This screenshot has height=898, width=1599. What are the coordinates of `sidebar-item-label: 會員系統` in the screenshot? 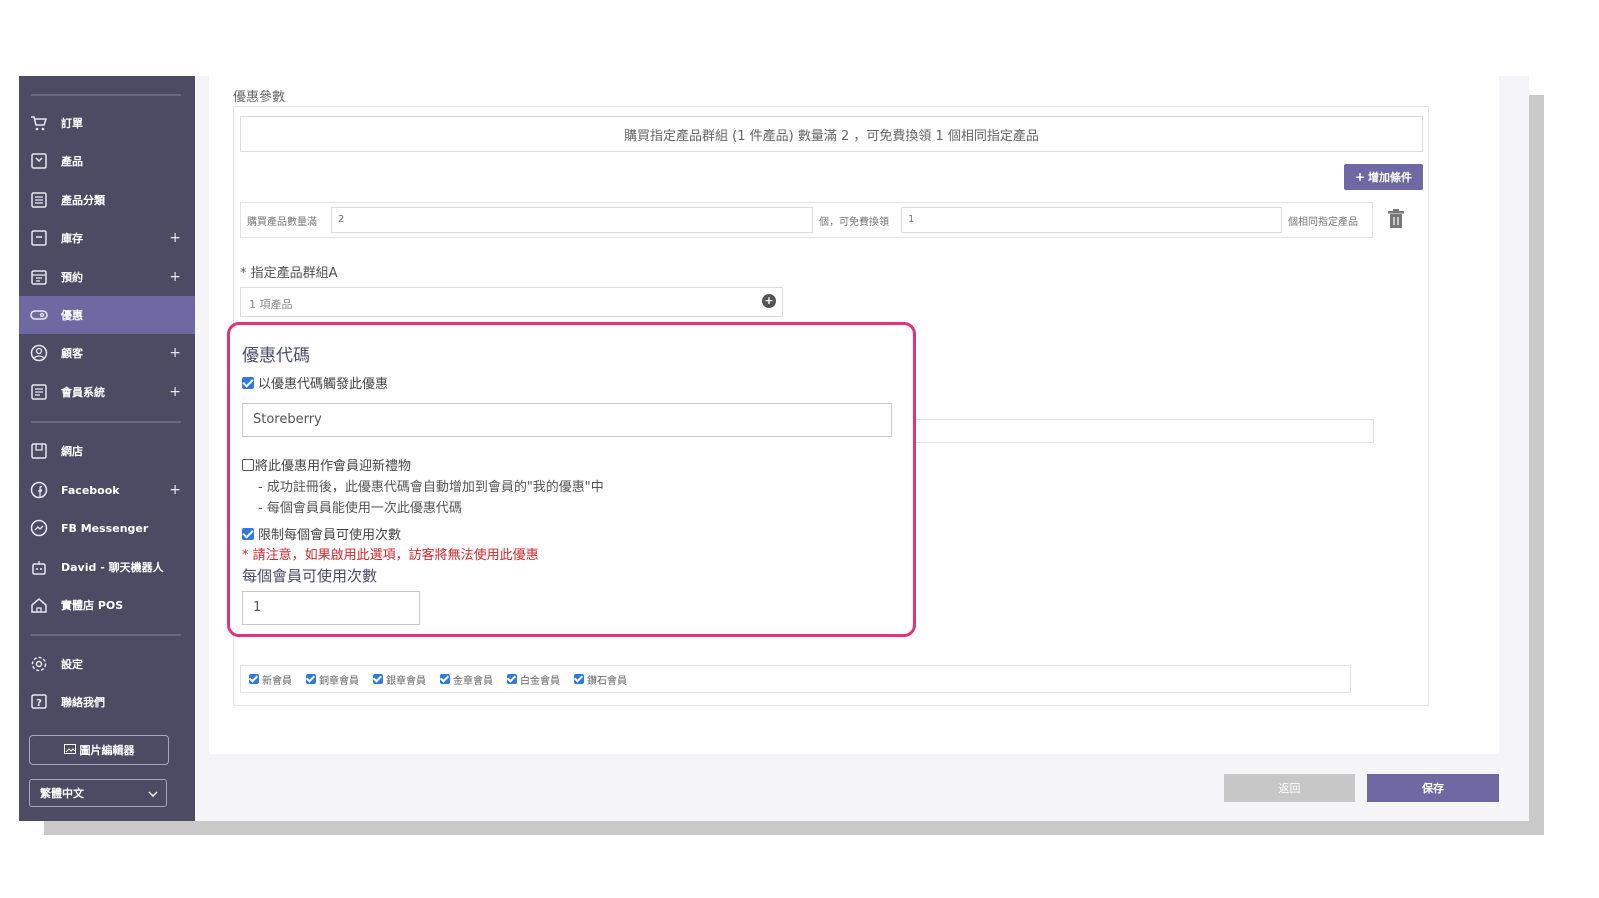 It's located at (83, 392).